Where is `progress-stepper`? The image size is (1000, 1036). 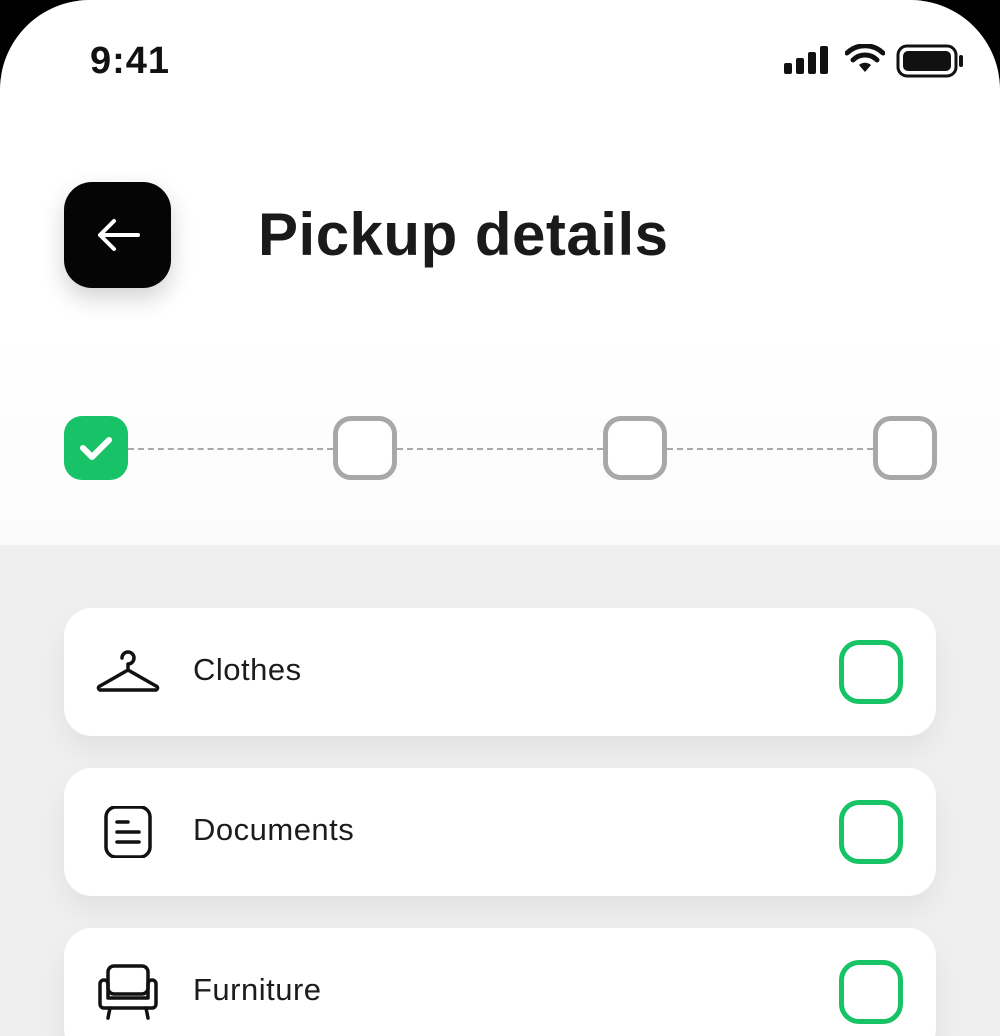
progress-stepper is located at coordinates (500, 450).